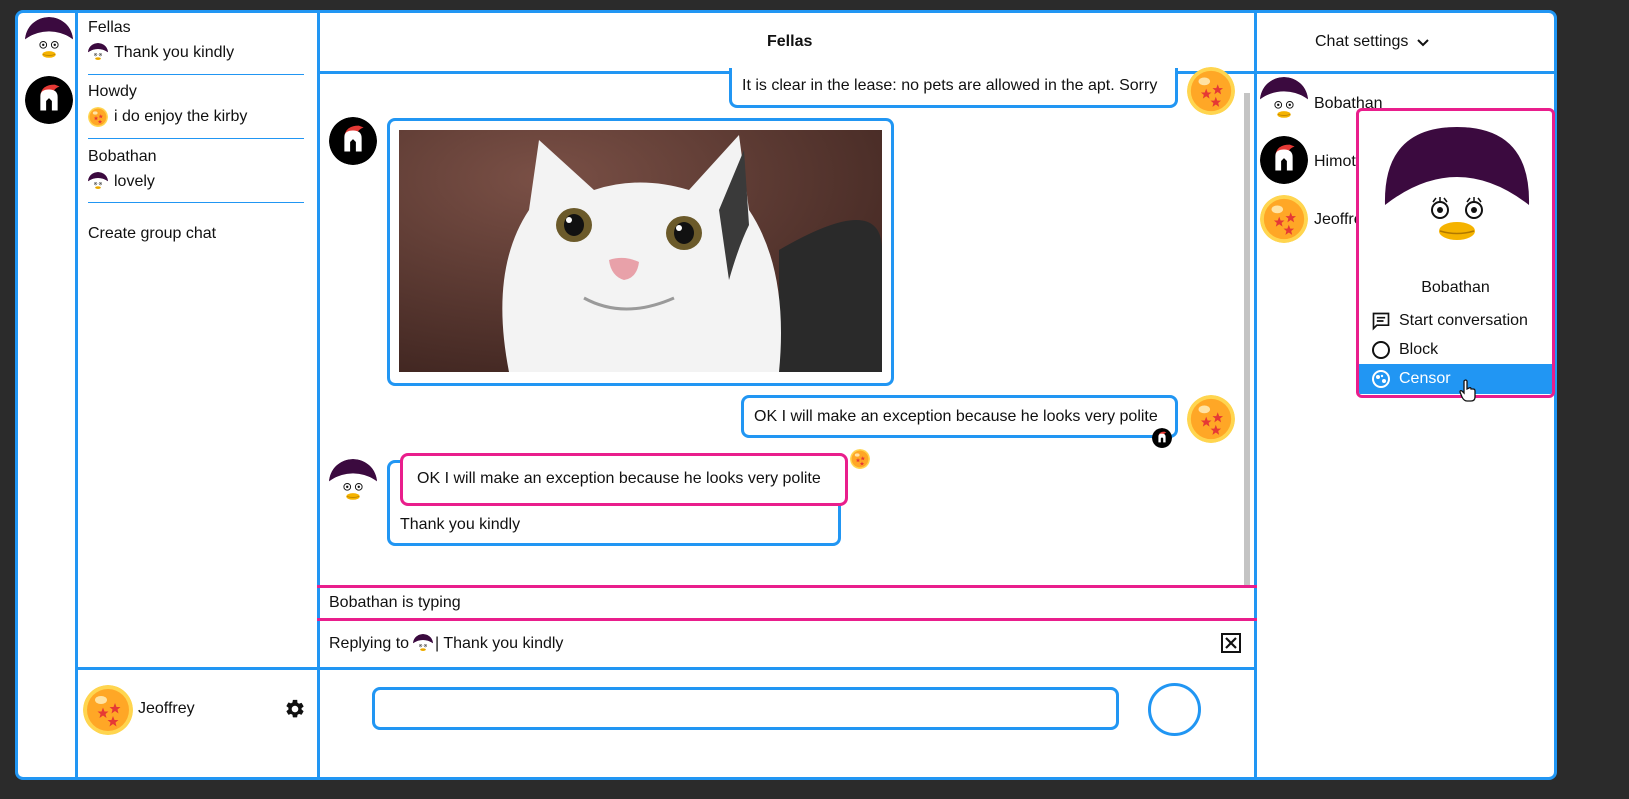 The height and width of the screenshot is (799, 1629). I want to click on censor-item: Censor, so click(1455, 379).